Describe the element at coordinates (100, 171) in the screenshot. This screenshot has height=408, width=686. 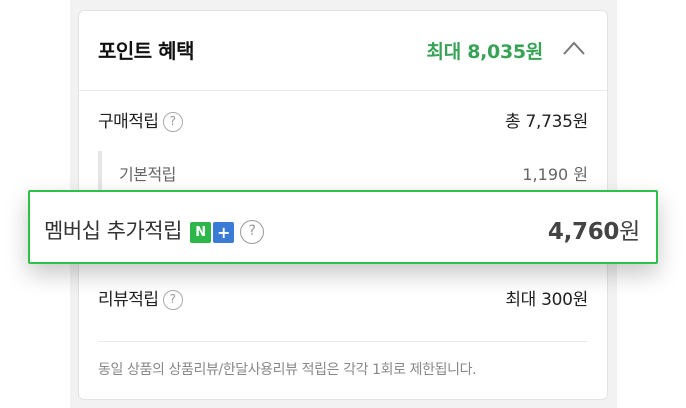
I see `sub-row-indicator` at that location.